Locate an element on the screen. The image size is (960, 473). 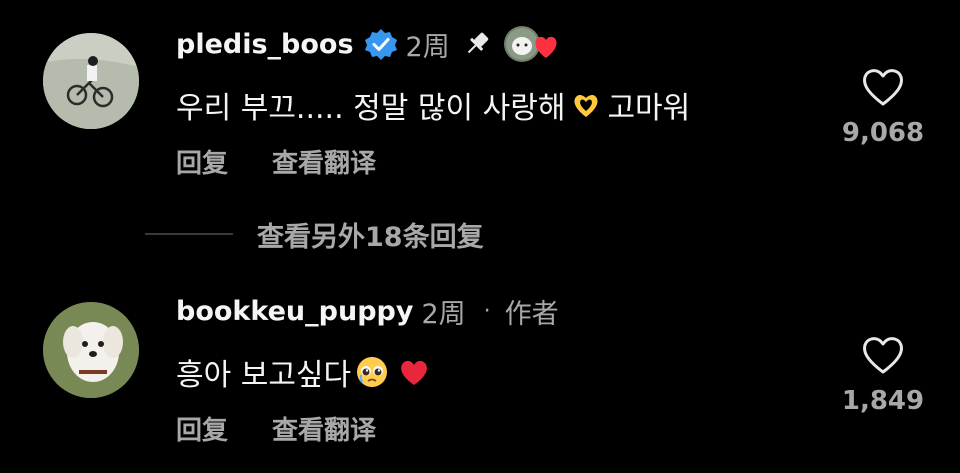
red-heart-icon is located at coordinates (414, 372).